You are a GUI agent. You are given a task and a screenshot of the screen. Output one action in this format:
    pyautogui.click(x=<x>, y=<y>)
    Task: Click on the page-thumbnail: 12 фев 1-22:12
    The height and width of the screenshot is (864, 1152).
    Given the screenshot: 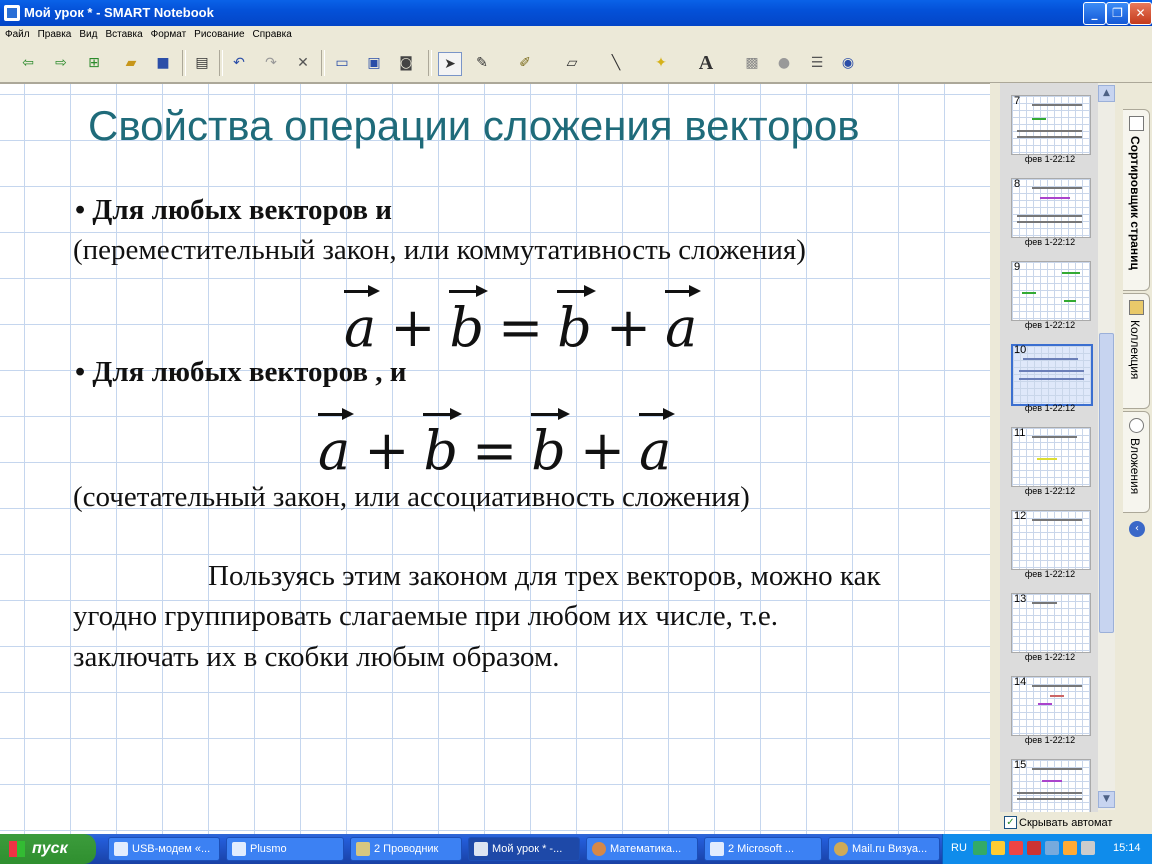 What is the action you would take?
    pyautogui.click(x=1051, y=545)
    